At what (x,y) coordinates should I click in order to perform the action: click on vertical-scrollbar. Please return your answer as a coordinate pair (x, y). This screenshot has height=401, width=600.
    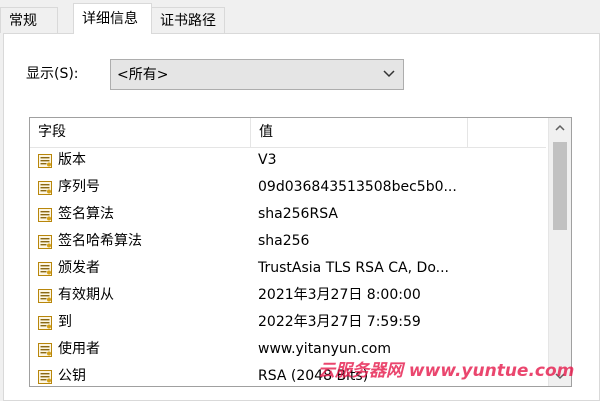
    Looking at the image, I should click on (559, 252).